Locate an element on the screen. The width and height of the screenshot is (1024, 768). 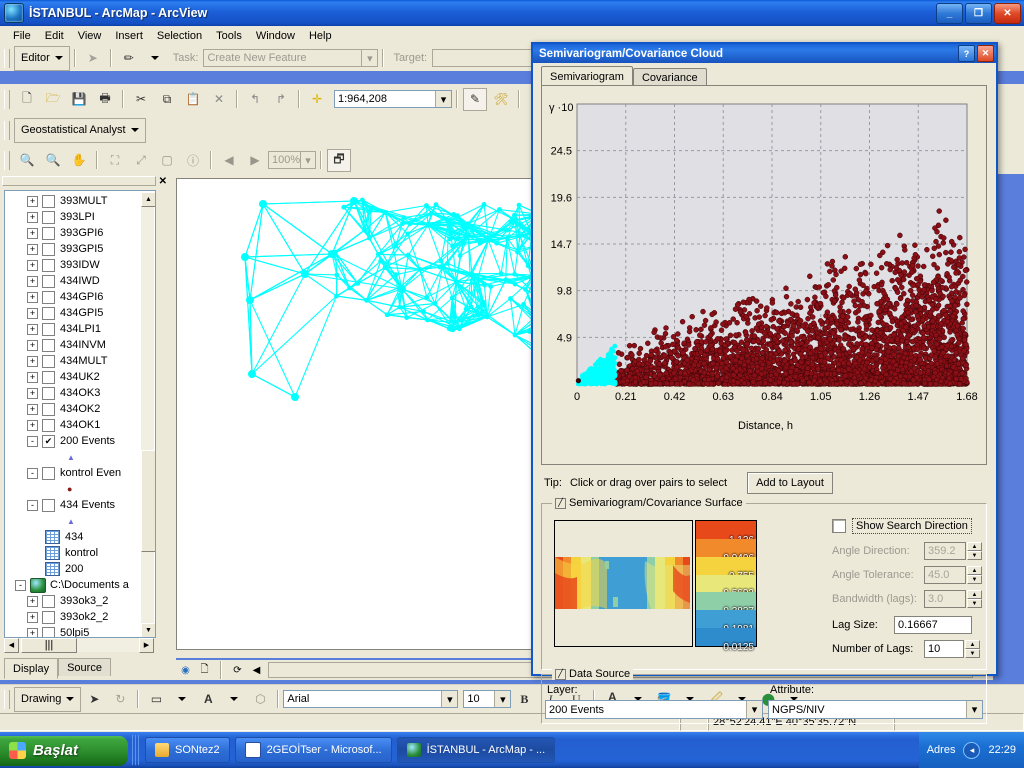
toc-item: +434OK1 is located at coordinates (80, 425).